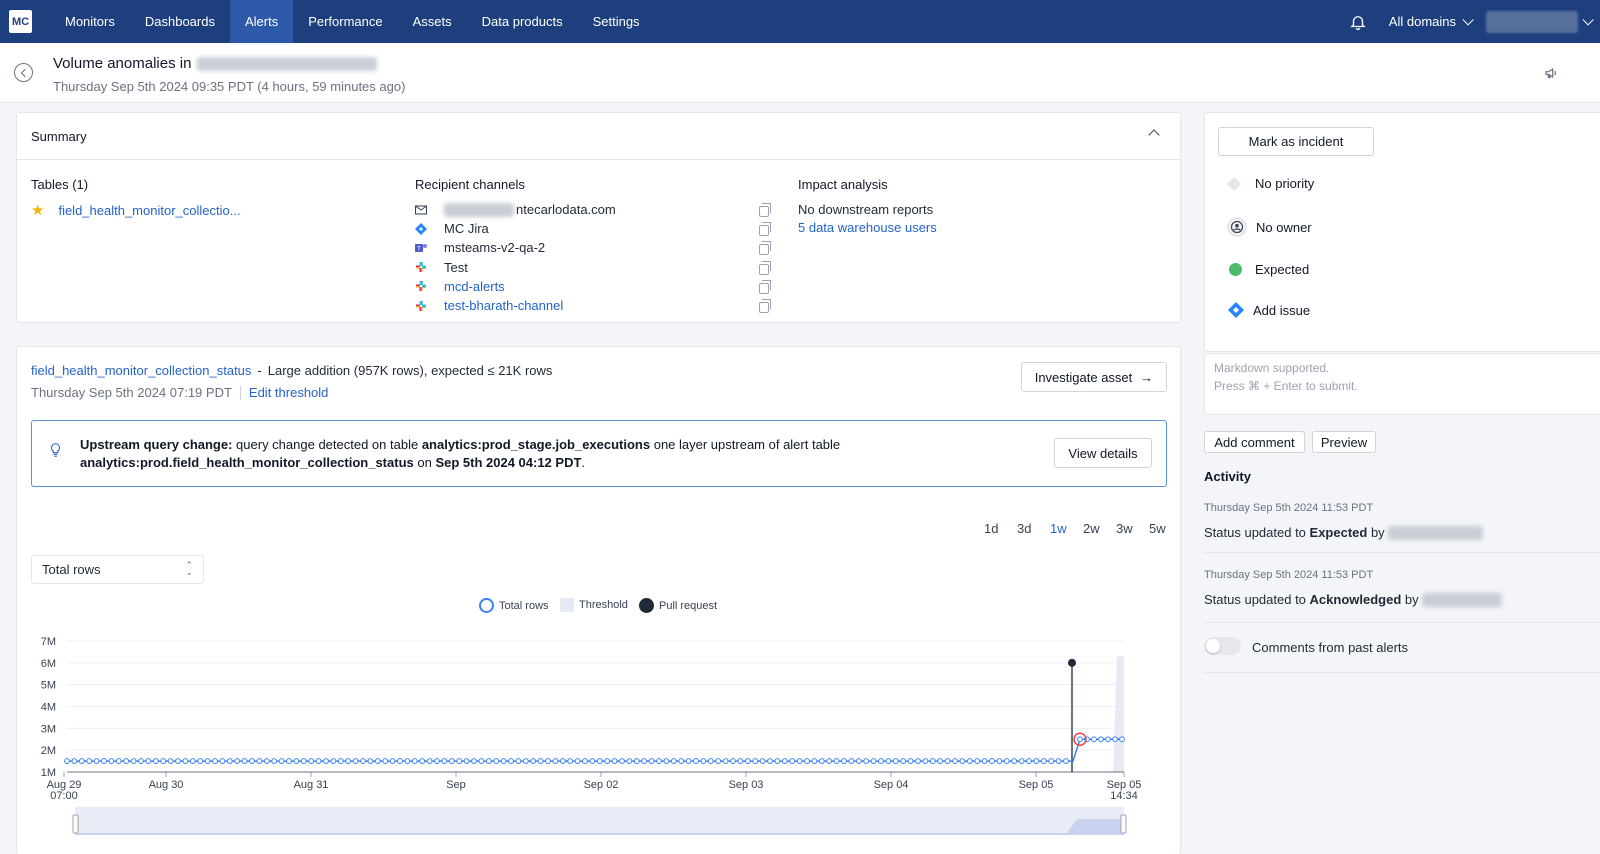 This screenshot has width=1600, height=854. I want to click on status-selector: Expected, so click(1269, 269).